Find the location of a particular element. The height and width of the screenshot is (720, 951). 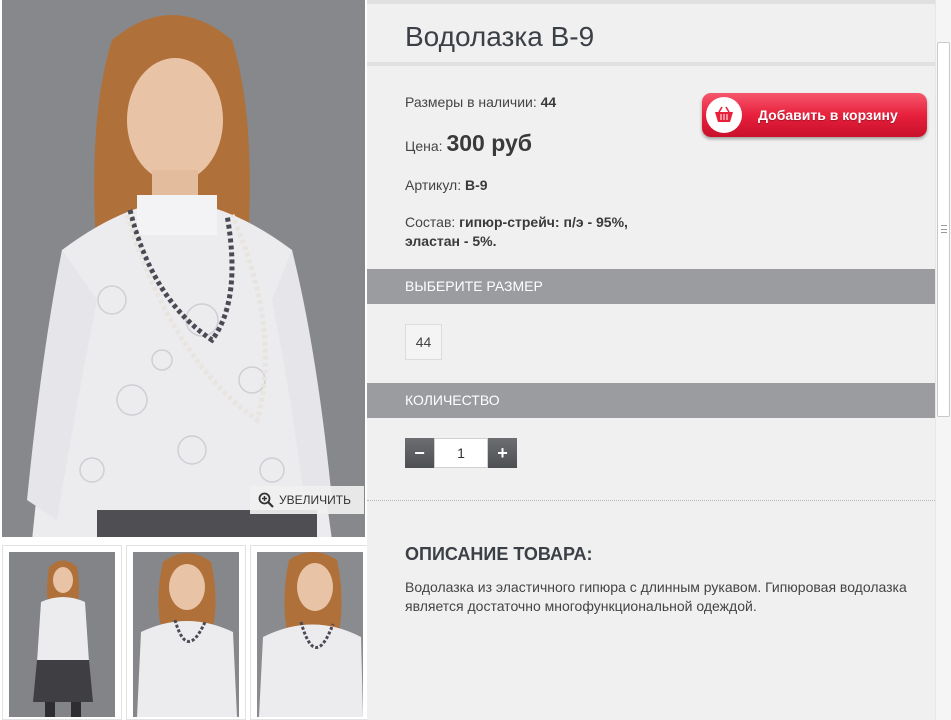

minus-icon: − is located at coordinates (419, 452).